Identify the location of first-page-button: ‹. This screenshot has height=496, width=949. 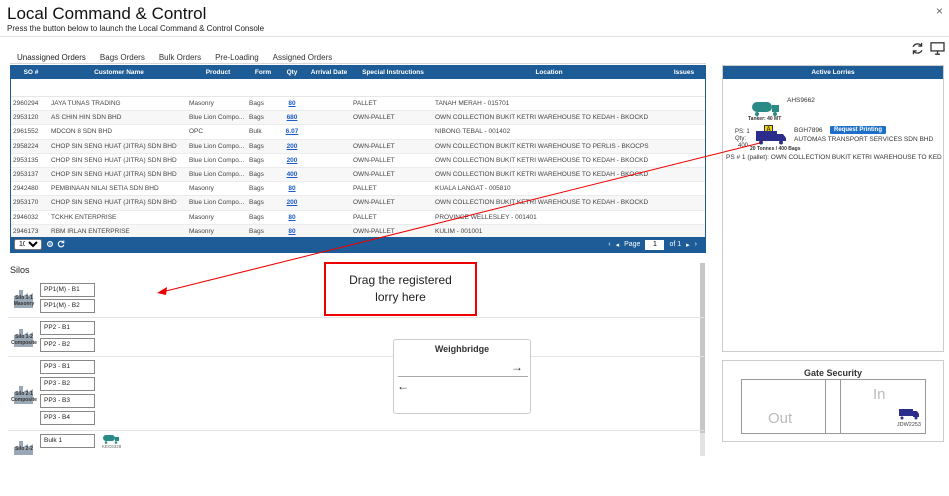
(609, 244).